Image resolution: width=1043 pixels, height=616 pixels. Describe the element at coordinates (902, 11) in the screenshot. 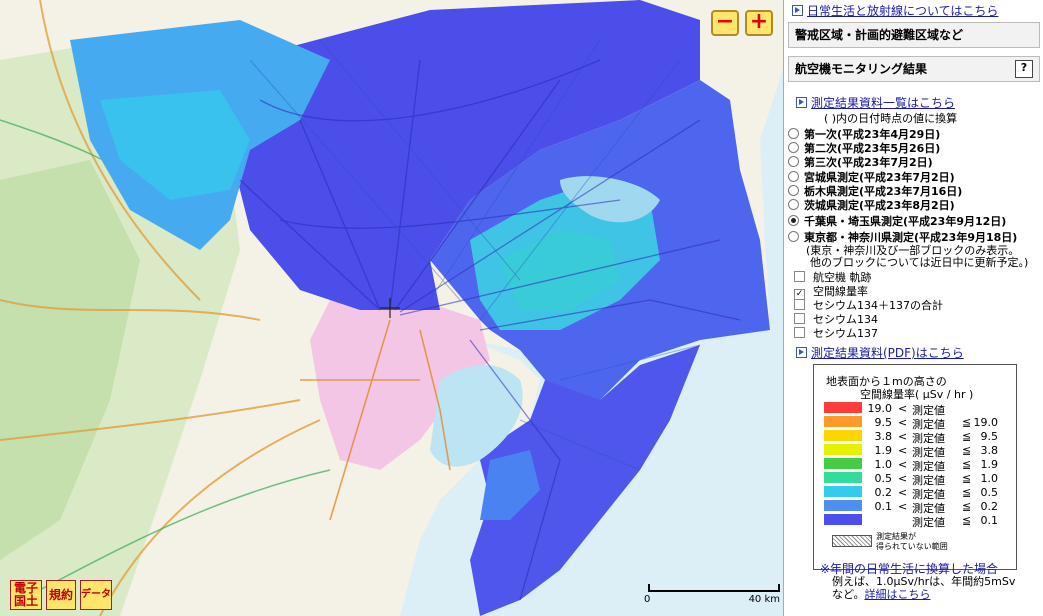

I see `daily-life-radiation-link: 日常生活と放射線についてはこちら` at that location.